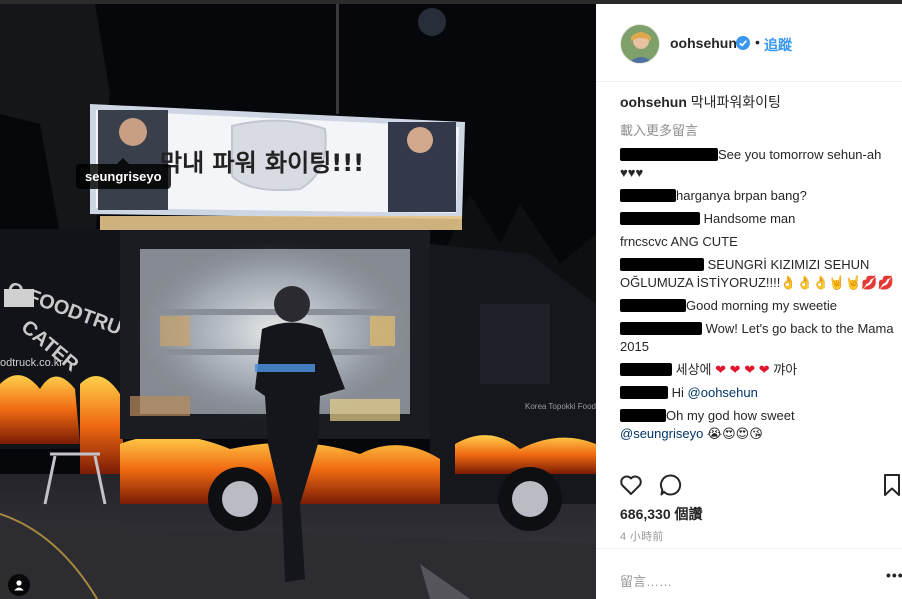 The height and width of the screenshot is (599, 902). What do you see at coordinates (723, 392) in the screenshot?
I see `comment-mention: @oohsehun` at bounding box center [723, 392].